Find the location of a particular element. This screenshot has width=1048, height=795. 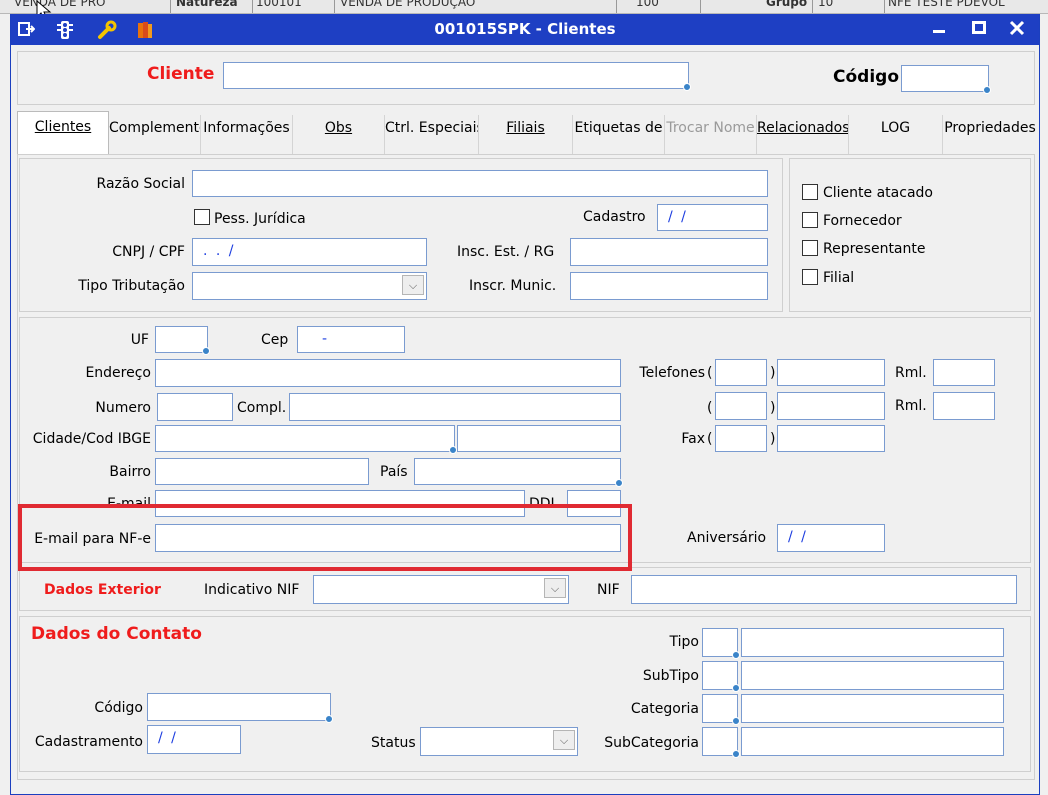

fax-ddd-input is located at coordinates (741, 438).